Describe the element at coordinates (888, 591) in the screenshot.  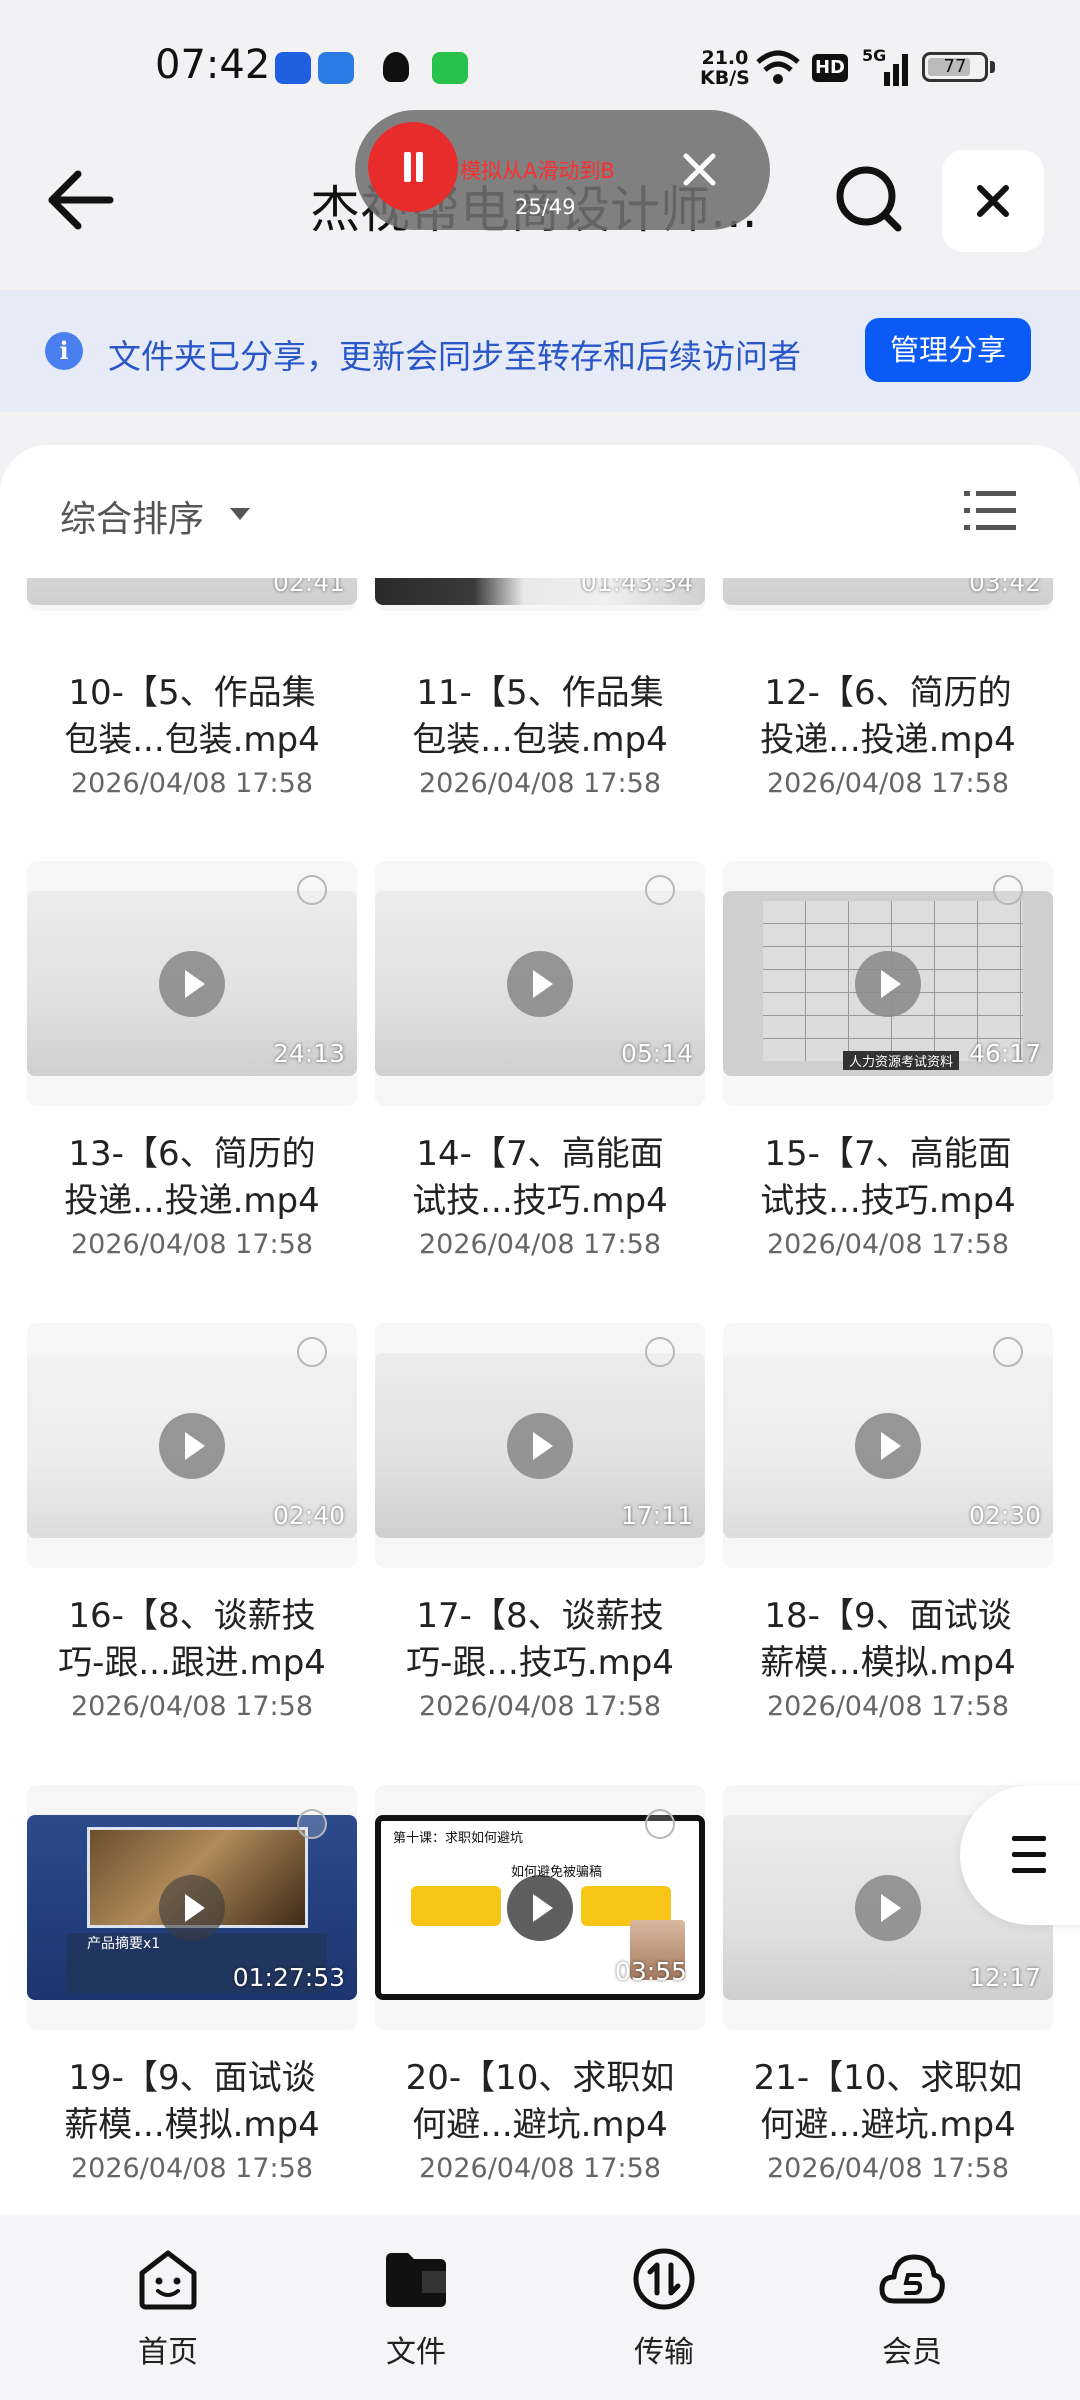
I see `video-thumbnail: 03:42` at that location.